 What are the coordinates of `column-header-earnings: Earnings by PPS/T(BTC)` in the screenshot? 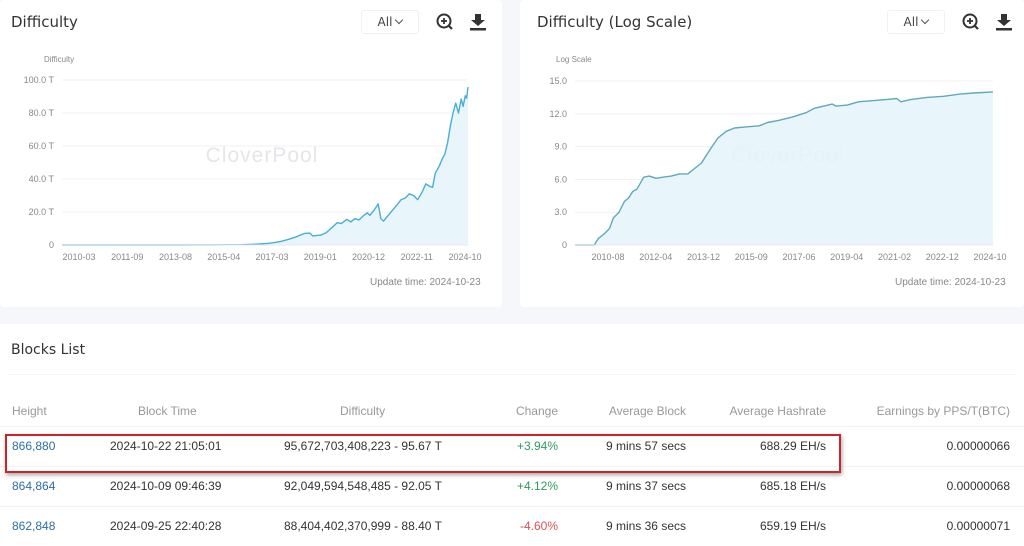 It's located at (925, 411).